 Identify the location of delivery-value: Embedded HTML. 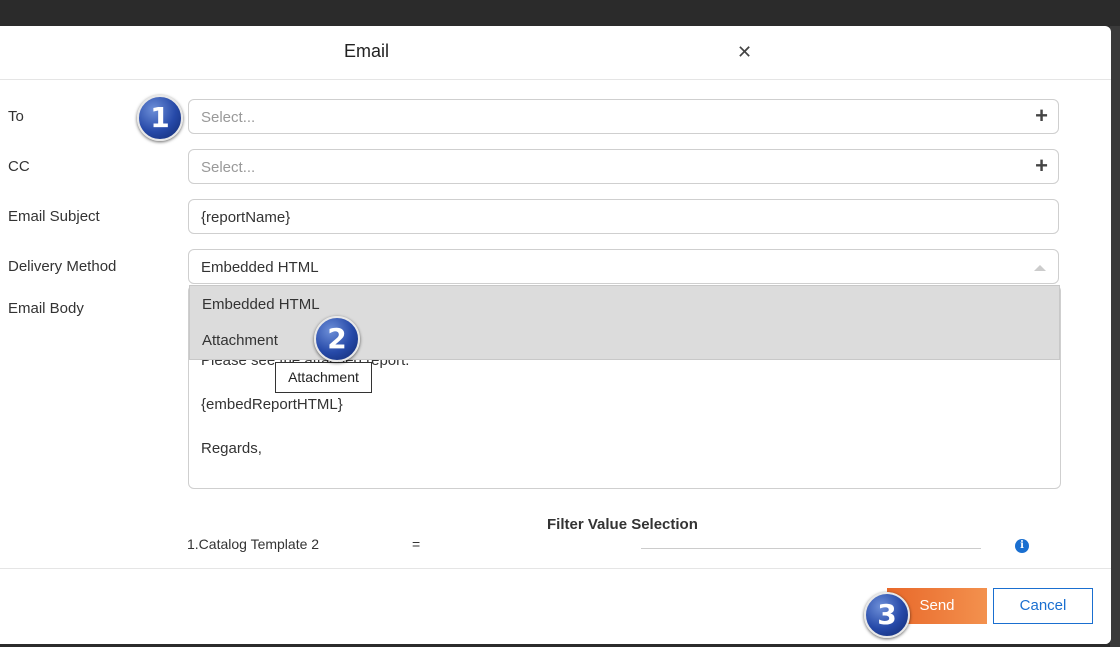
(260, 267).